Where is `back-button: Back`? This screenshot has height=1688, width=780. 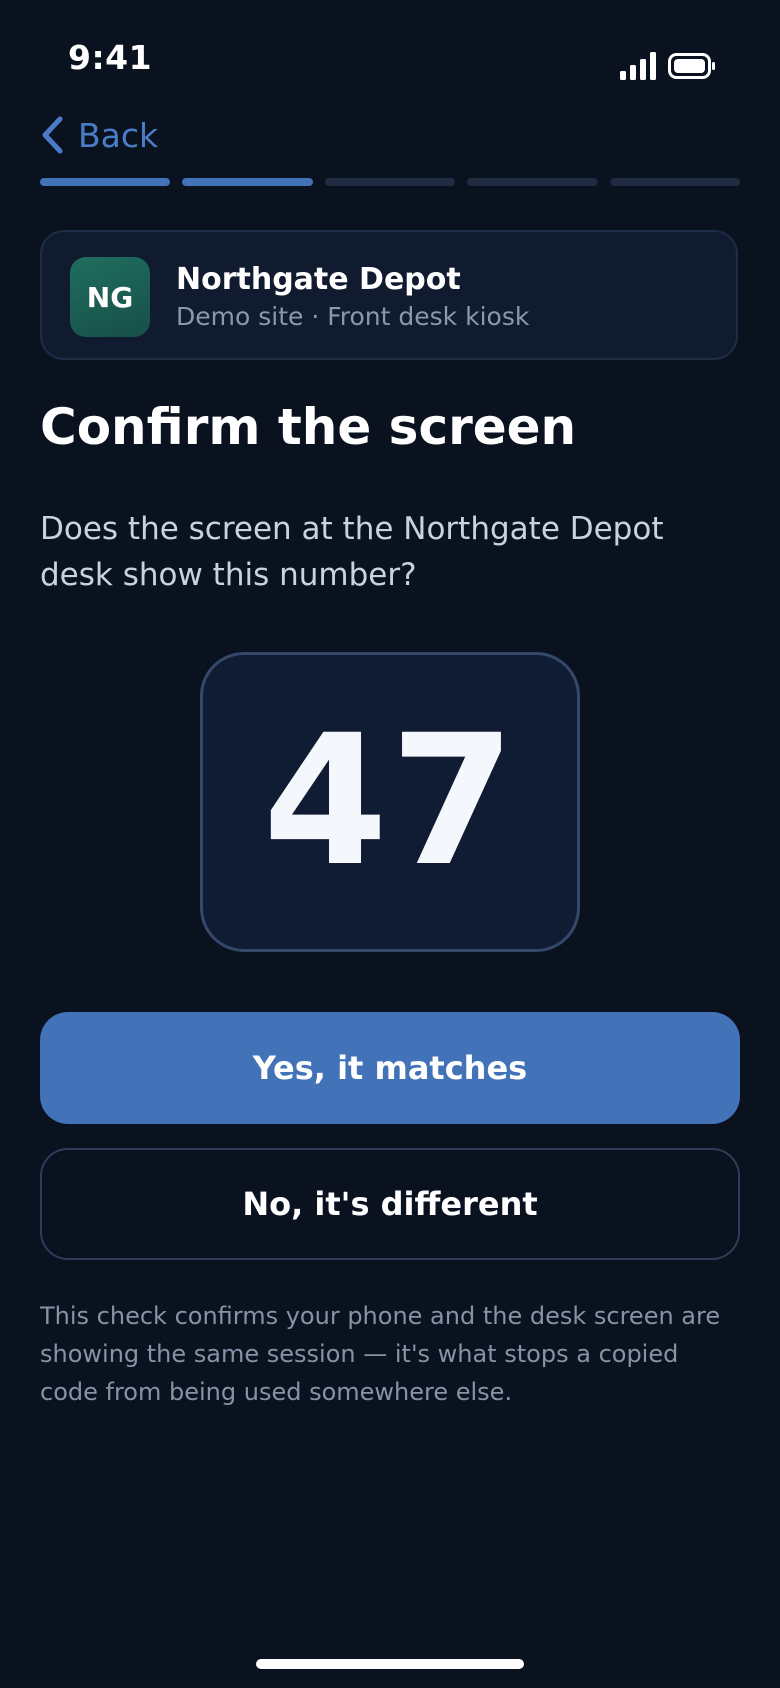 back-button: Back is located at coordinates (99, 135).